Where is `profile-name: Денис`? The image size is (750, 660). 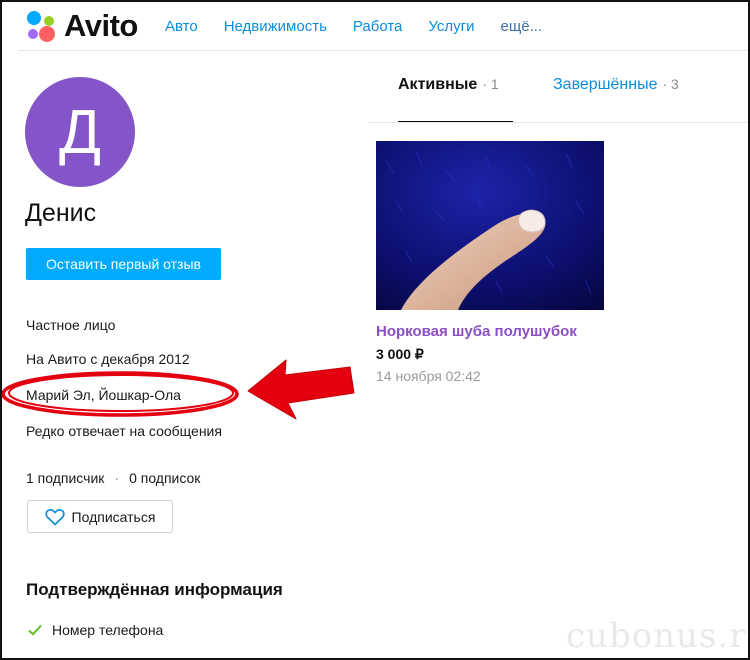
profile-name: Денис is located at coordinates (61, 213).